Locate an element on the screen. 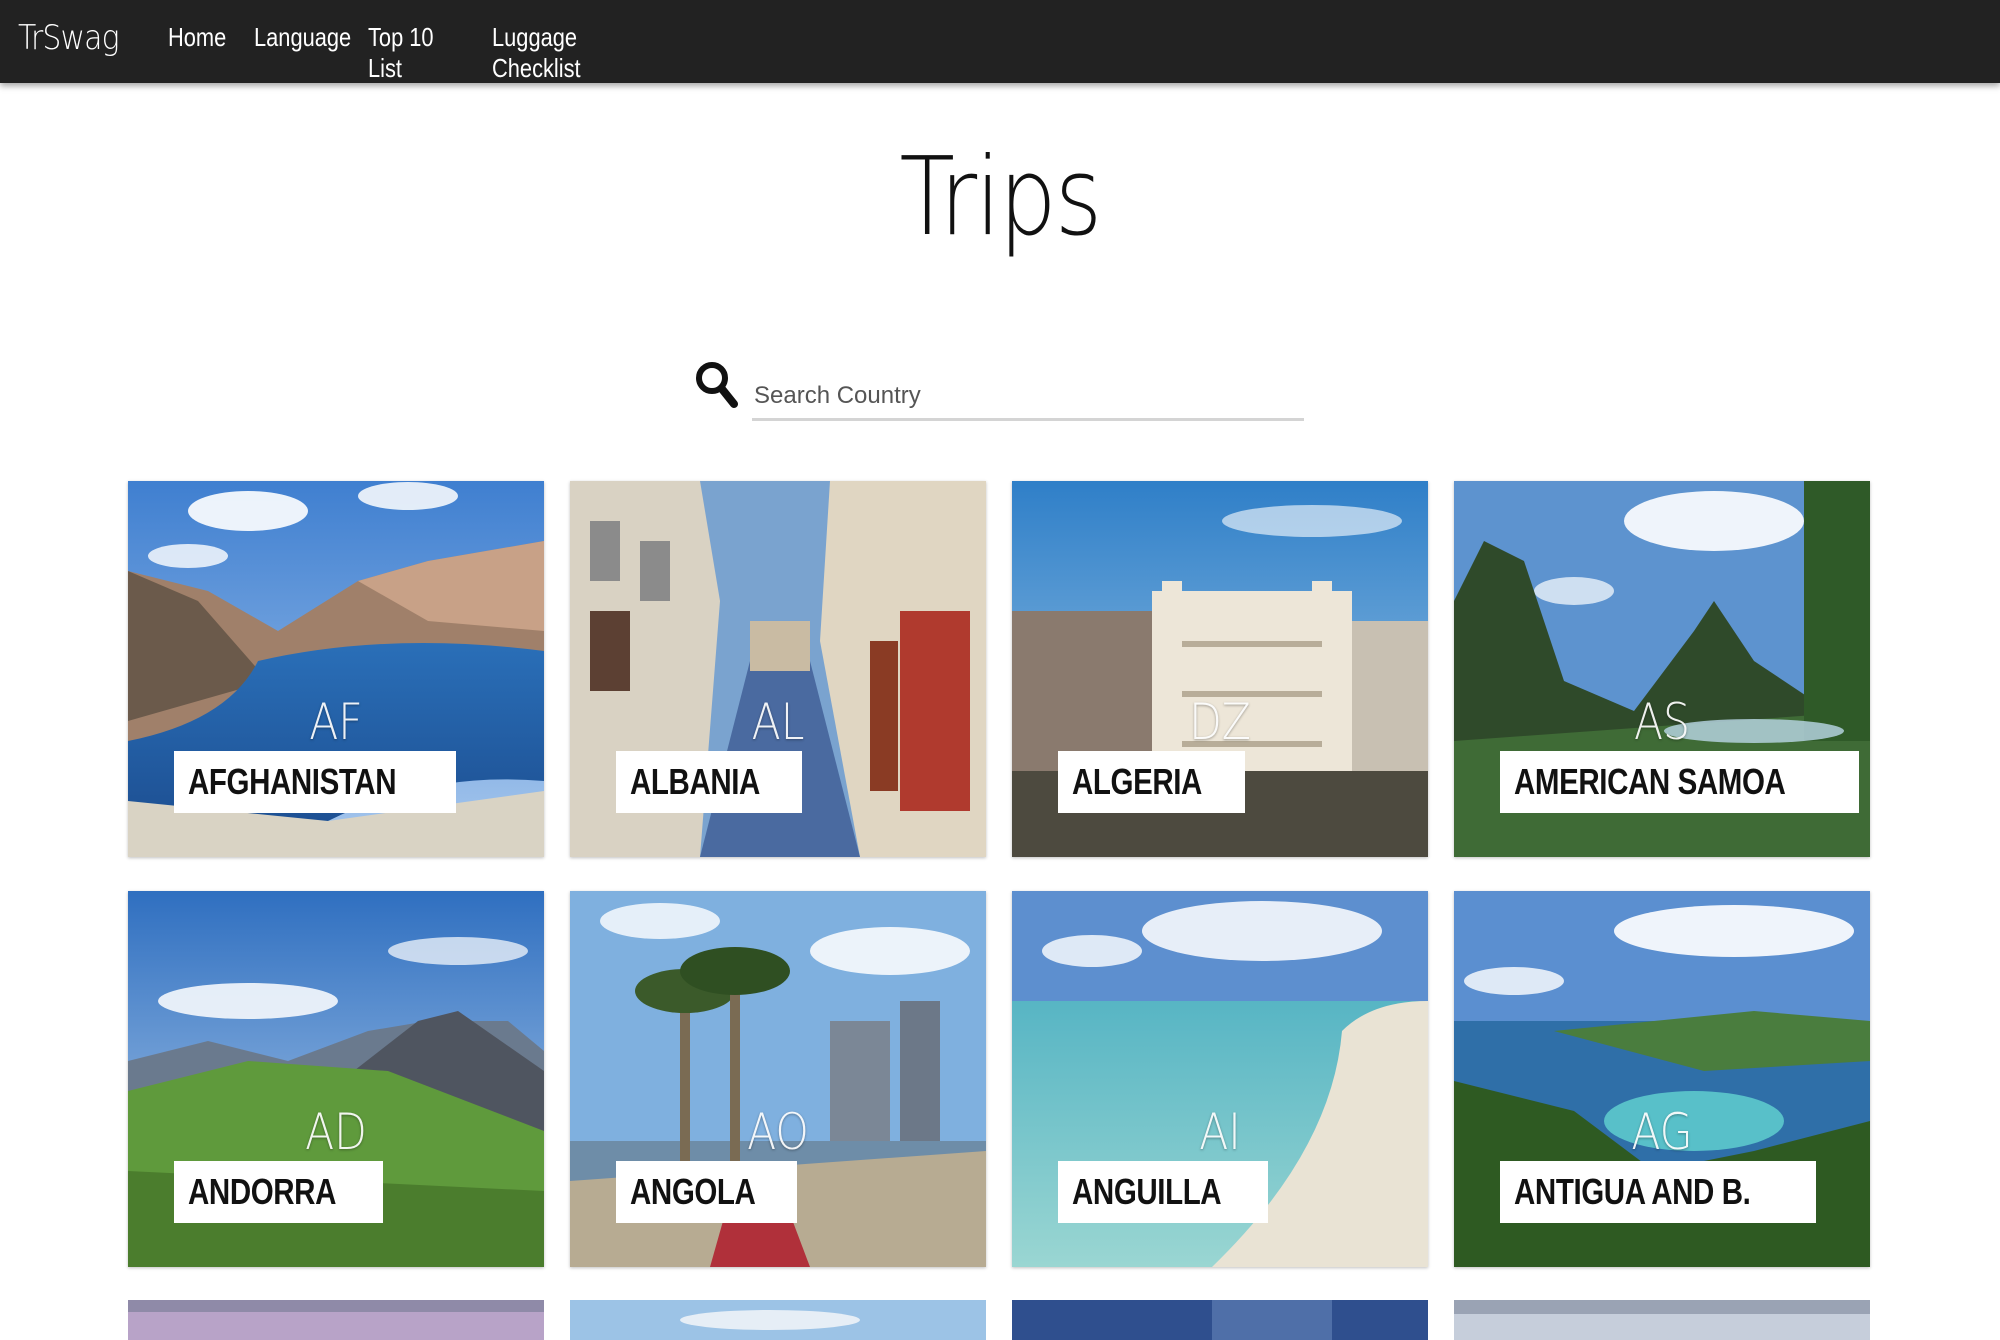 This screenshot has height=1340, width=2000. search-input is located at coordinates (1028, 397).